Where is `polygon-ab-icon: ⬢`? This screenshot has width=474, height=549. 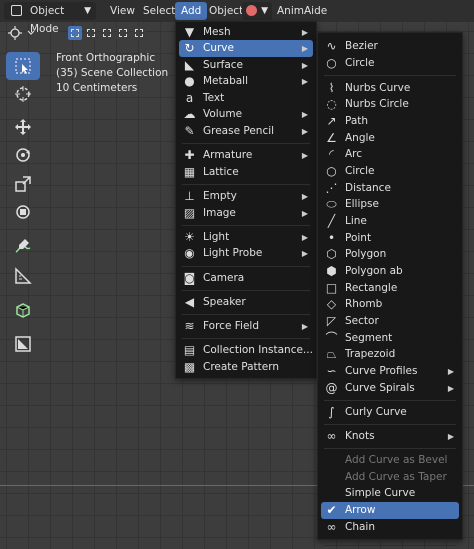
polygon-ab-icon: ⬢ is located at coordinates (331, 271).